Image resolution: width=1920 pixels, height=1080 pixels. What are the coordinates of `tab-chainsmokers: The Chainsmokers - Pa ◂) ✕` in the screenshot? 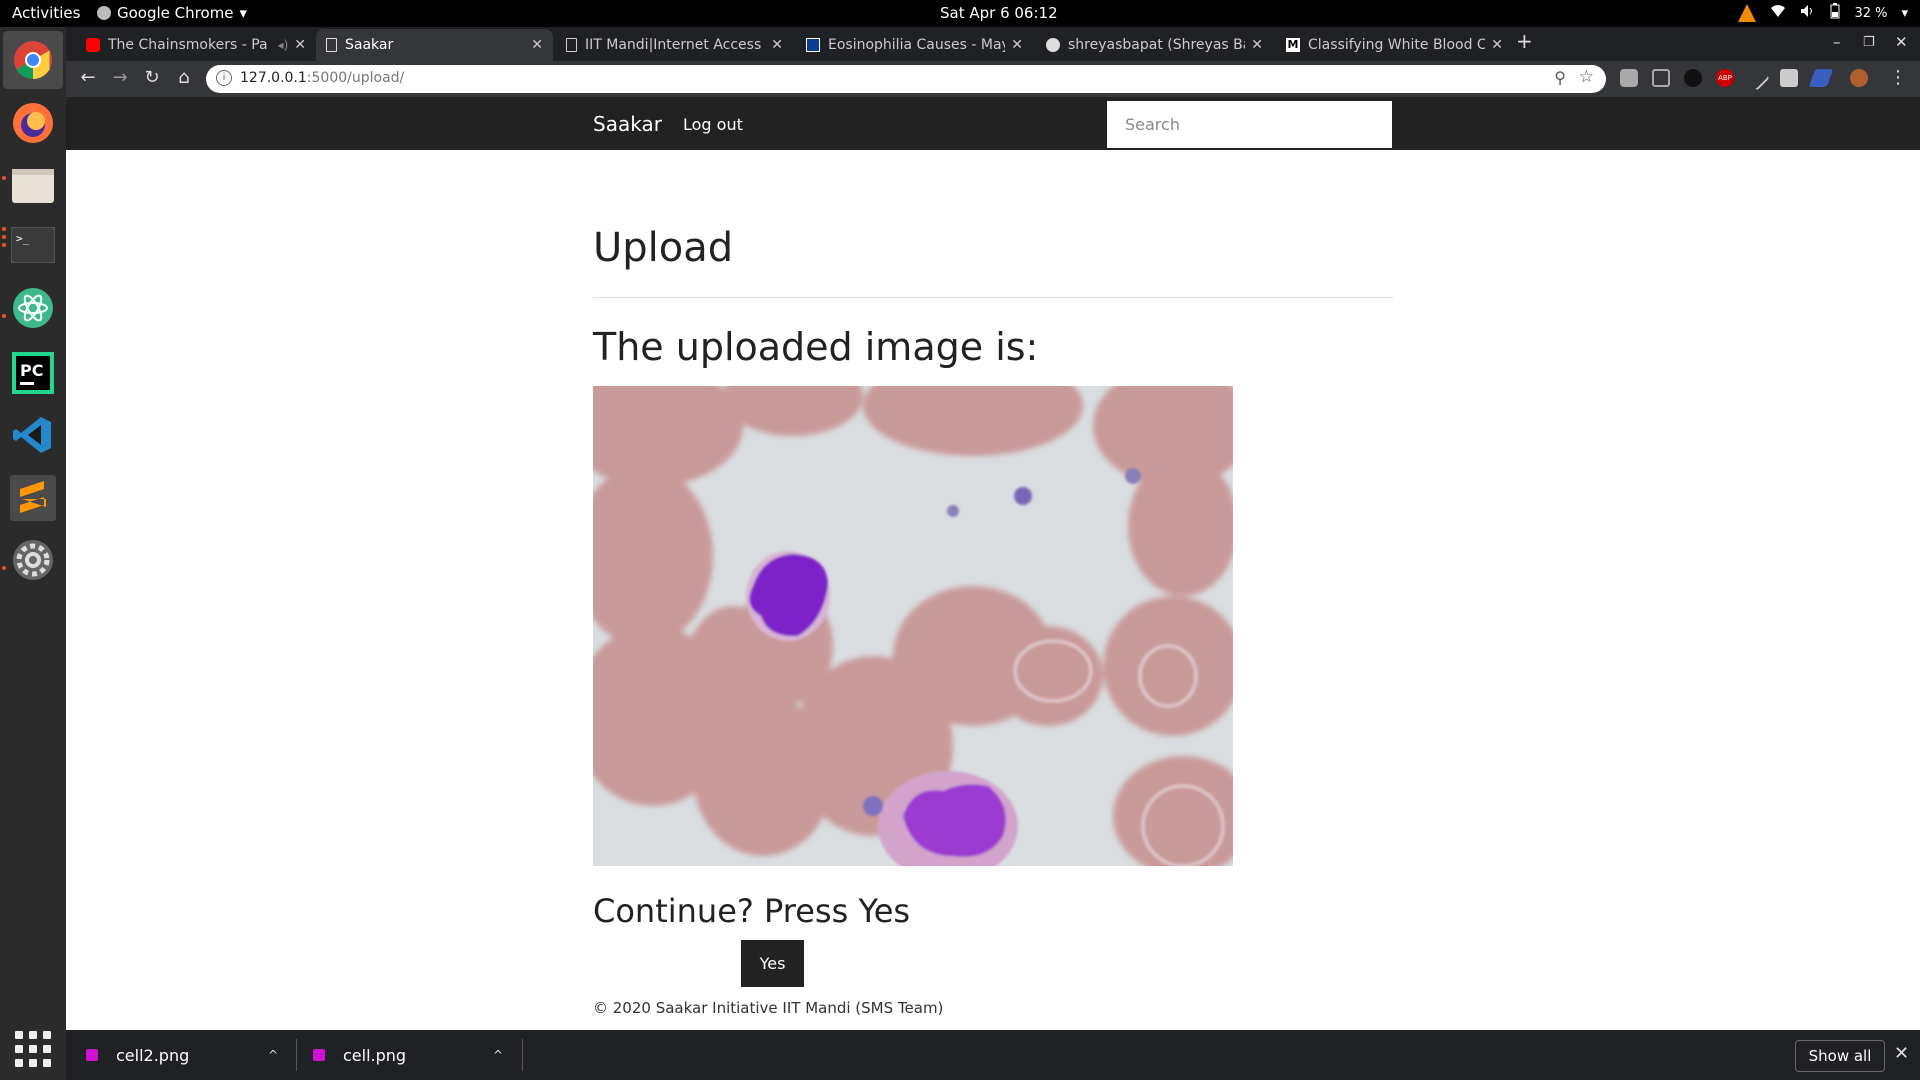 It's located at (196, 45).